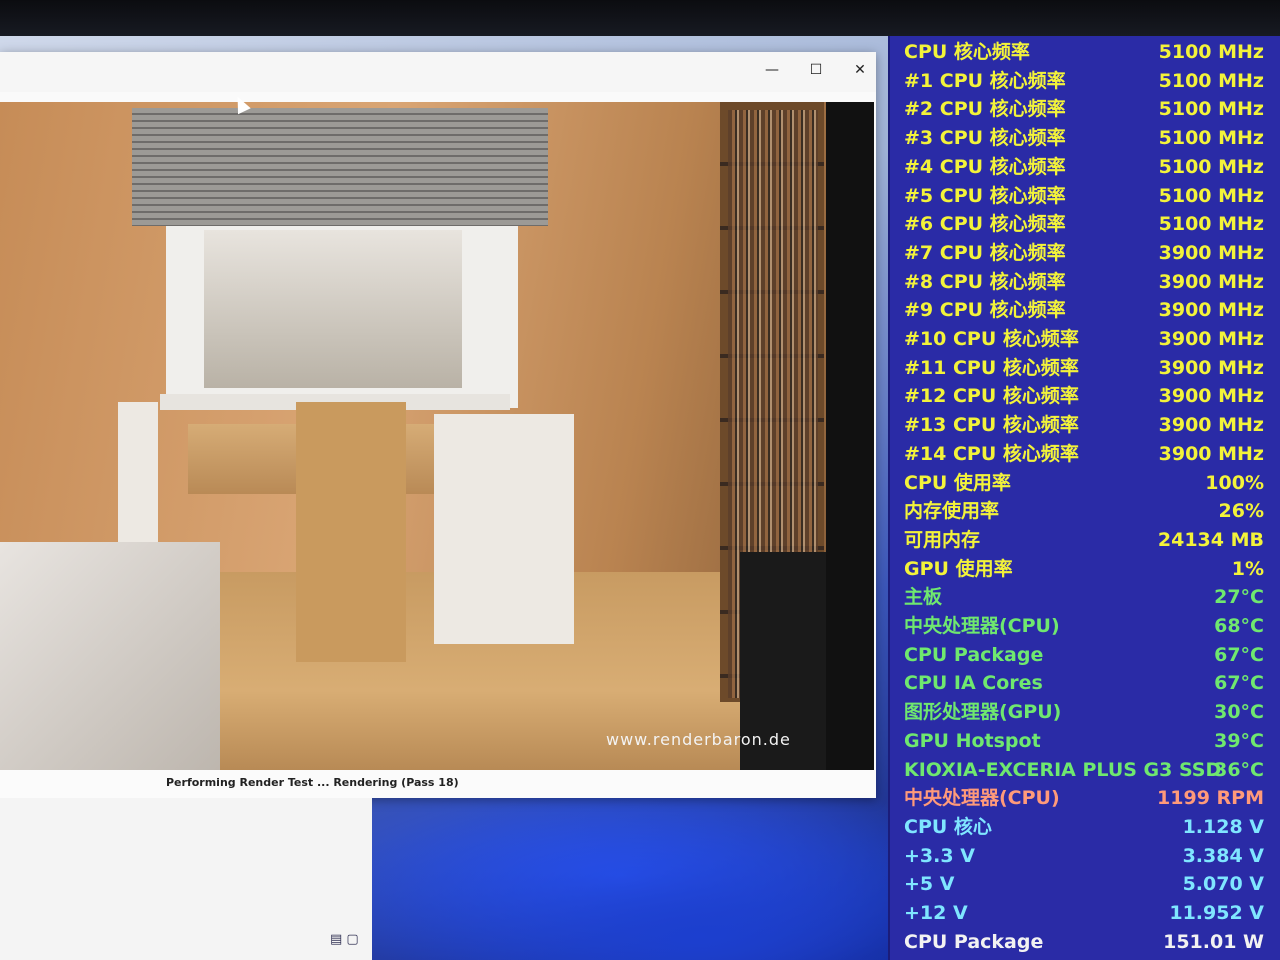 The width and height of the screenshot is (1280, 960). What do you see at coordinates (952, 511) in the screenshot?
I see `monitor-label: 内存使用率` at bounding box center [952, 511].